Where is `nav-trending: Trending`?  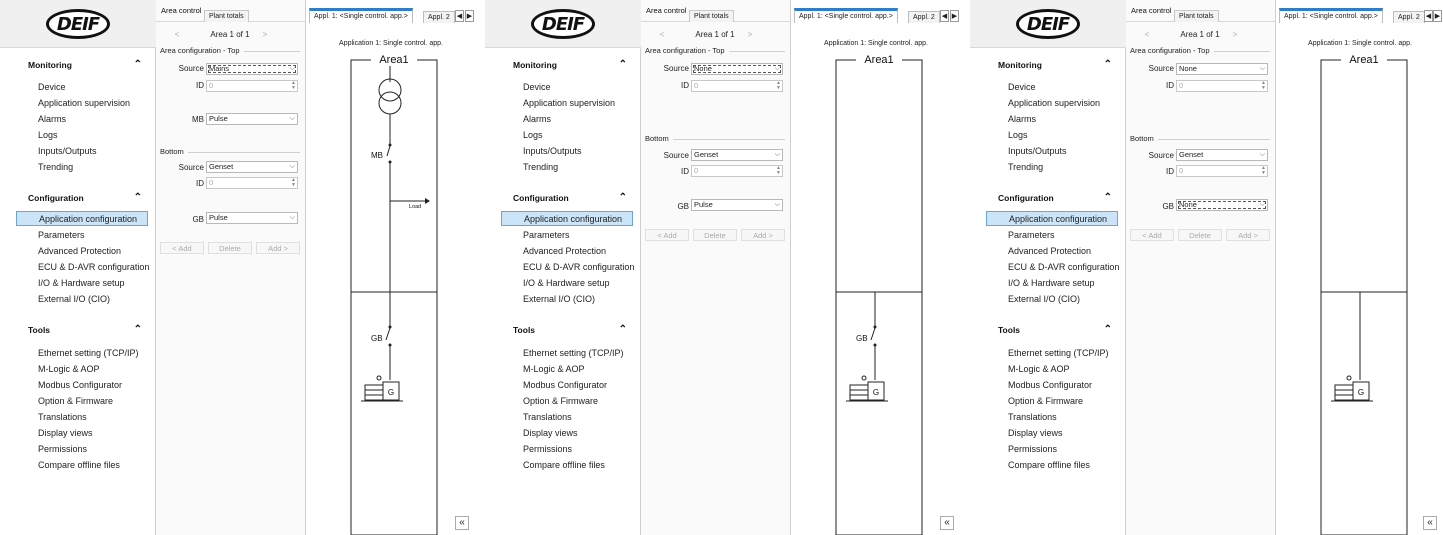 nav-trending: Trending is located at coordinates (1052, 167).